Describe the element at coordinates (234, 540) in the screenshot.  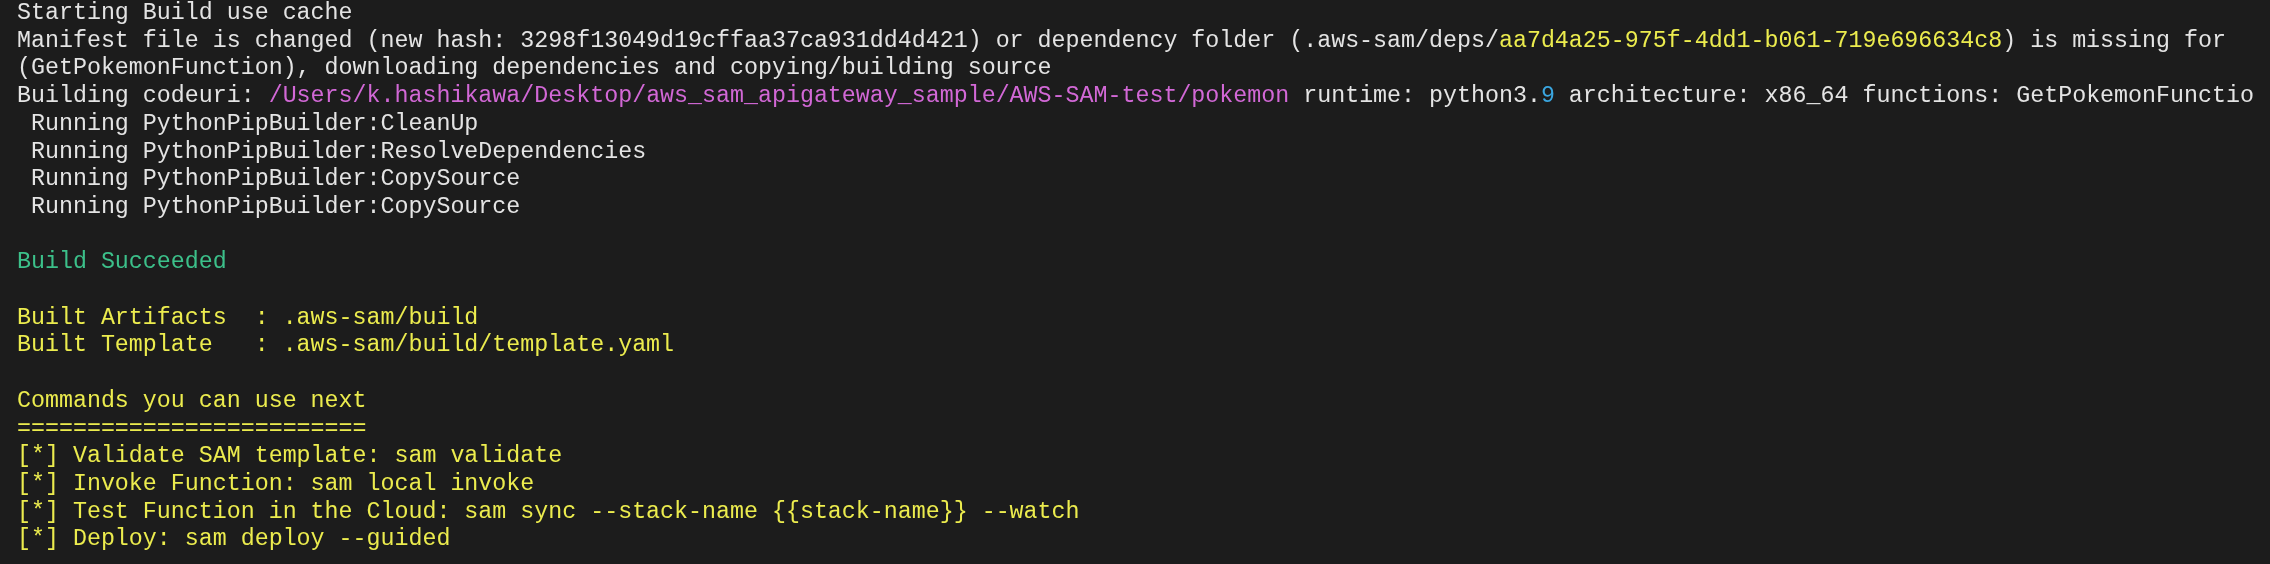
I see `terminal-line: [*] Deploy: sam deploy --guided` at that location.